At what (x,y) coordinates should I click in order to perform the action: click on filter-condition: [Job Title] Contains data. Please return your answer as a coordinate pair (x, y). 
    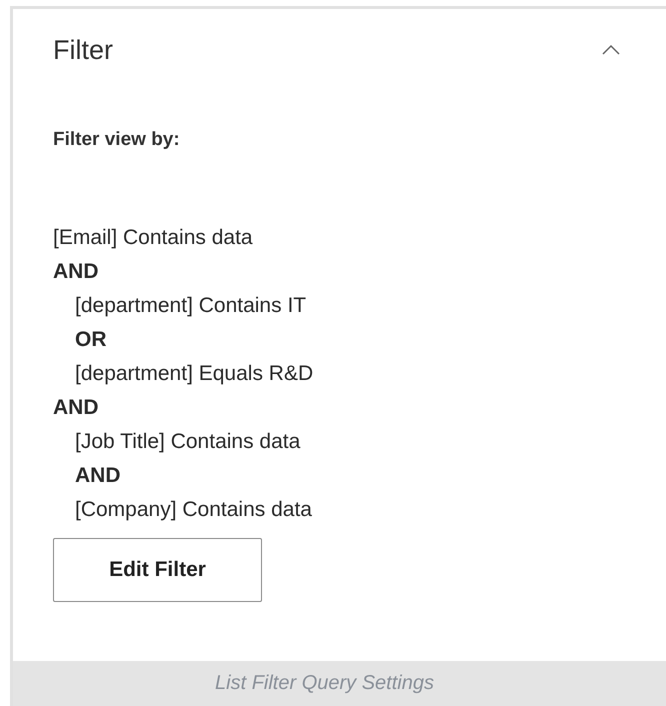
    Looking at the image, I should click on (187, 442).